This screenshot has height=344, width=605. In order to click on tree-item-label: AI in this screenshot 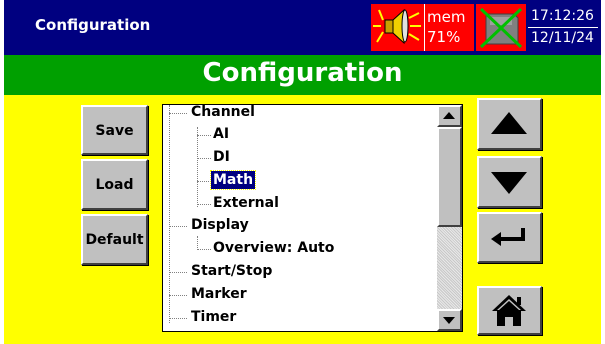, I will do `click(221, 134)`.